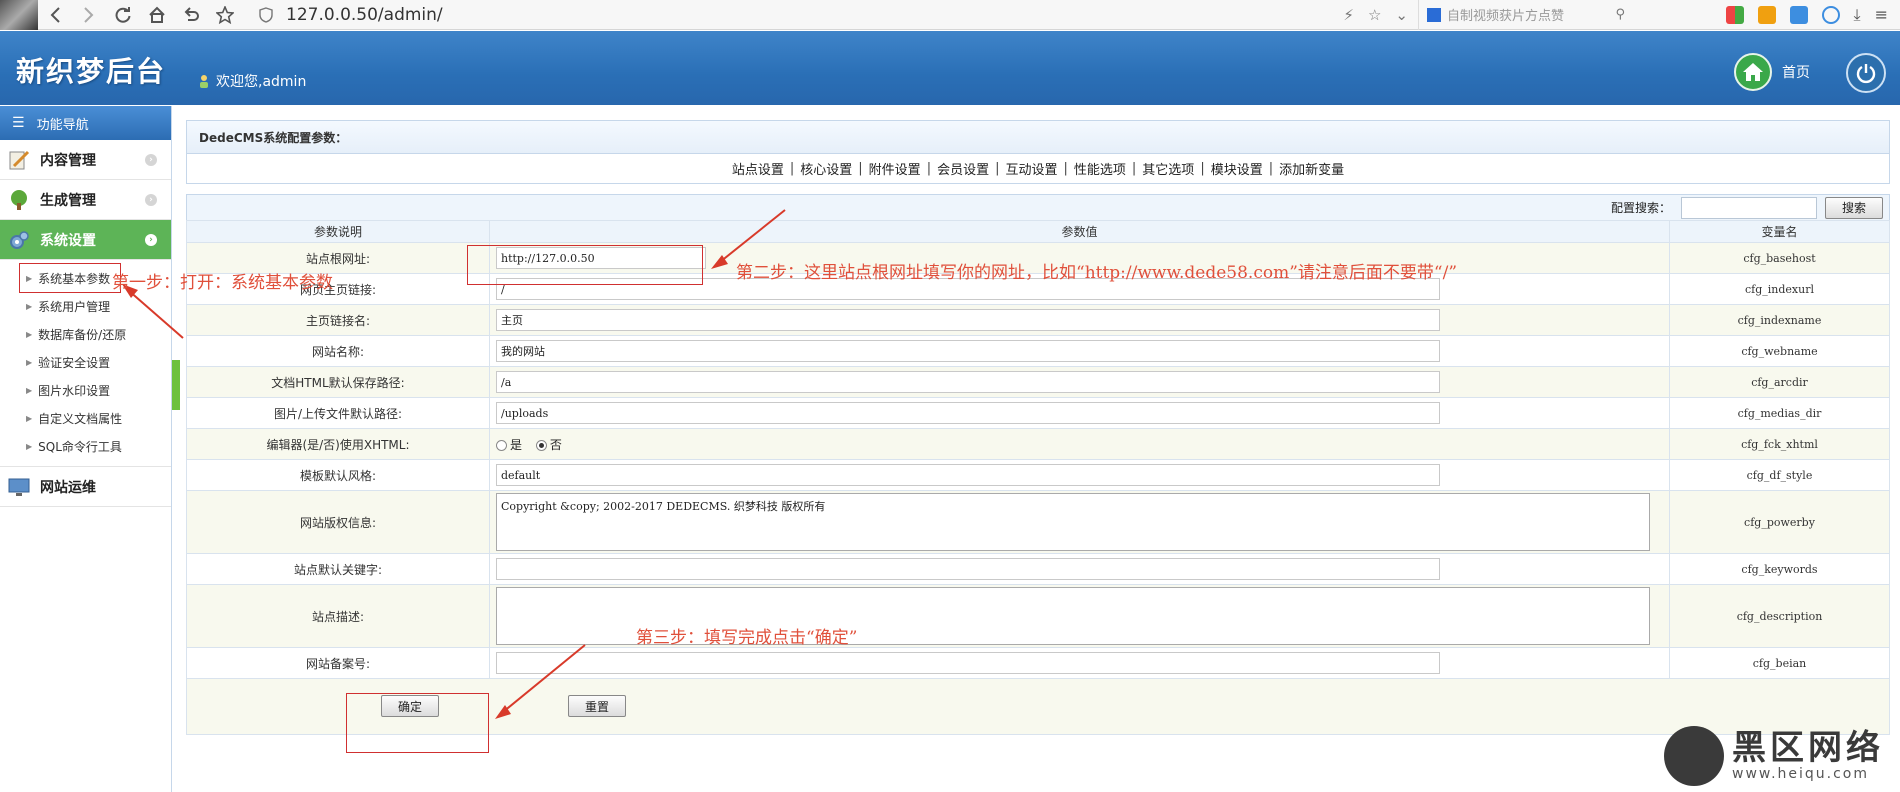 The image size is (1900, 792). Describe the element at coordinates (151, 239) in the screenshot. I see `chevron-down-icon: ›` at that location.